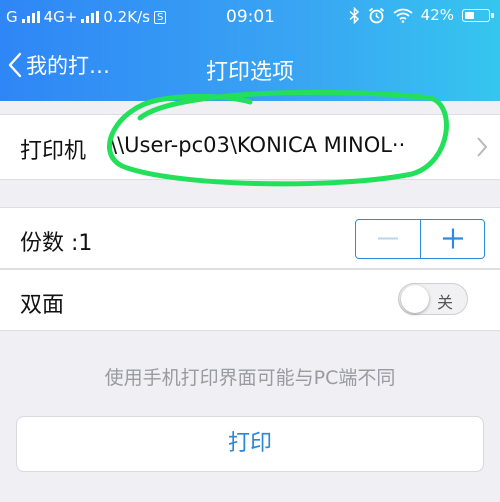 Image resolution: width=500 pixels, height=502 pixels. What do you see at coordinates (478, 15) in the screenshot?
I see `battery-icon` at bounding box center [478, 15].